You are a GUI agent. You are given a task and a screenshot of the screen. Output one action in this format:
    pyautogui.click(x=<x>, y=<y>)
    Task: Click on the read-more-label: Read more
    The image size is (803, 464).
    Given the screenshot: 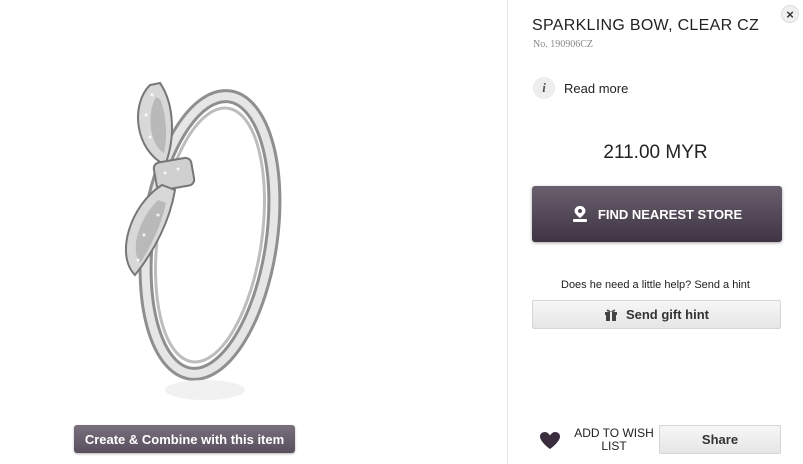 What is the action you would take?
    pyautogui.click(x=596, y=88)
    